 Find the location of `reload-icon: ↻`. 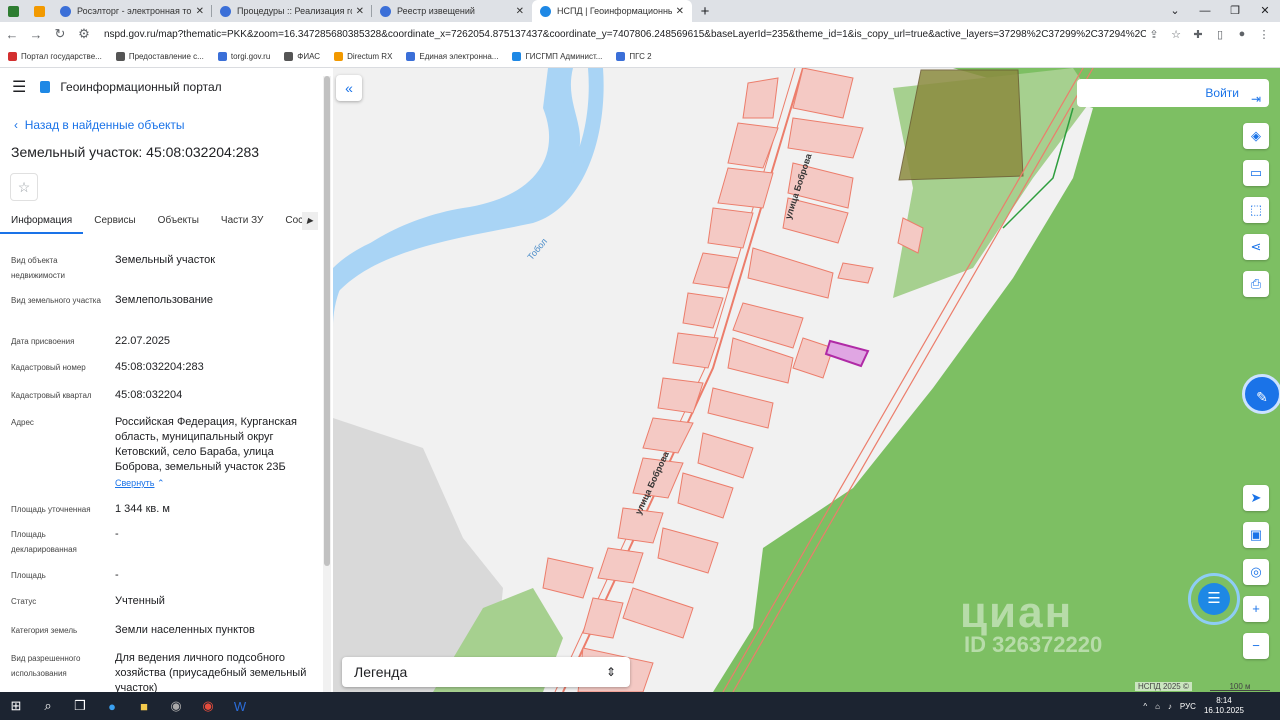

reload-icon: ↻ is located at coordinates (60, 34).